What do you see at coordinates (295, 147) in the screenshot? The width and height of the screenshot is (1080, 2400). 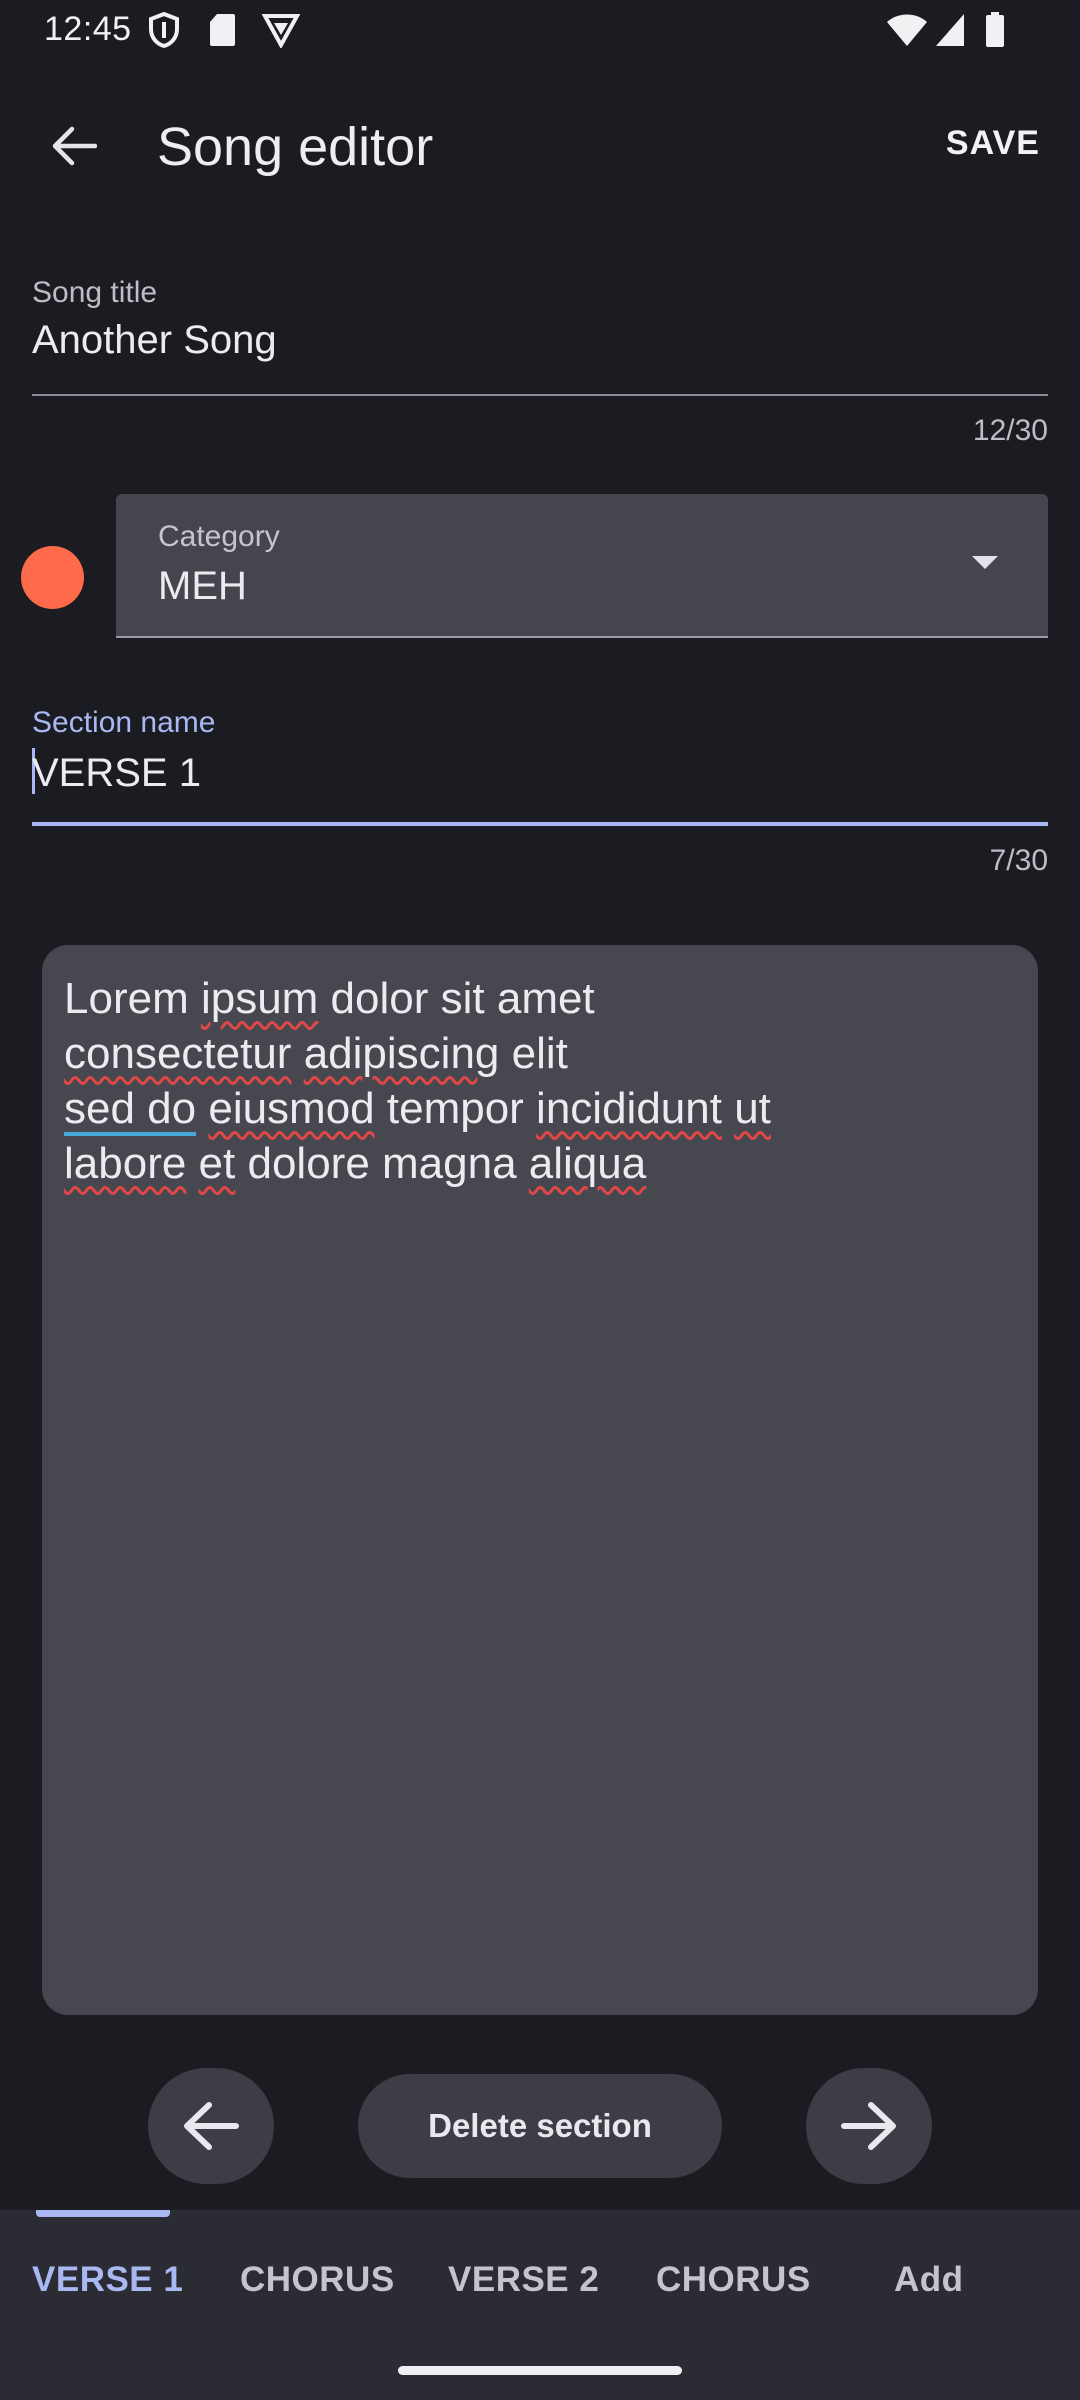 I see `page-title: Song editor` at bounding box center [295, 147].